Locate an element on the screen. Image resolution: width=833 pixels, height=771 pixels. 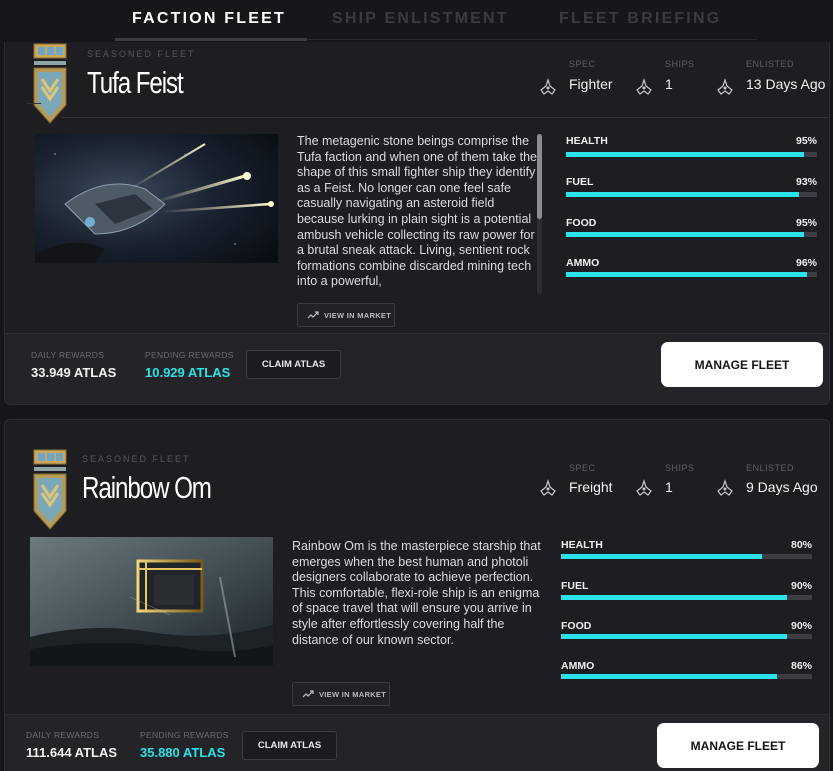
tab-divider is located at coordinates (532, 39).